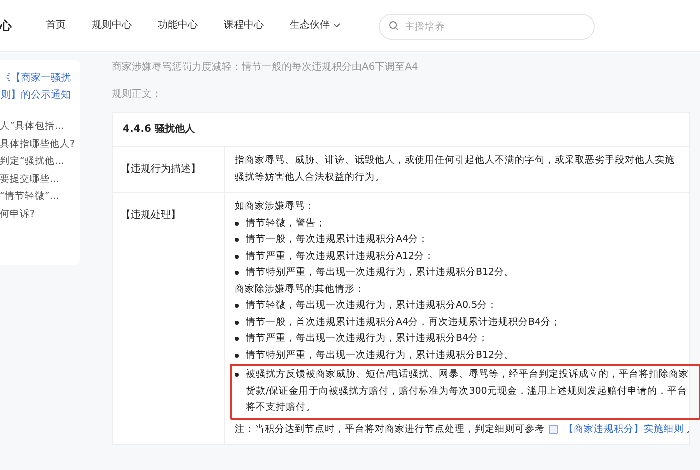 This screenshot has height=470, width=700. Describe the element at coordinates (468, 391) in the screenshot. I see `list-item-text: 被骚扰方反馈被商家威胁、短信/电话骚扰、网暴、辱骂等，经平台判定投诉成立的，平台将扣除商家货款/保证金用于向被骚扰方赔付，赔付标准为每次300元现金，滥用上述规则发起赔付申请的，平台将不支持赔付。` at that location.